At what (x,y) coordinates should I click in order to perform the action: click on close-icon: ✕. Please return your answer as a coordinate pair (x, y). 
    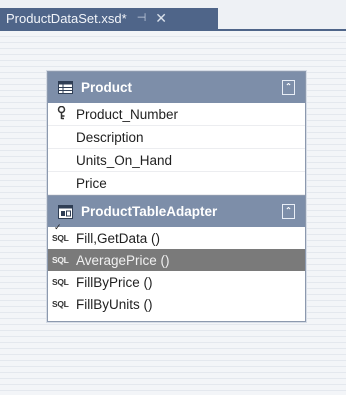
    Looking at the image, I should click on (161, 18).